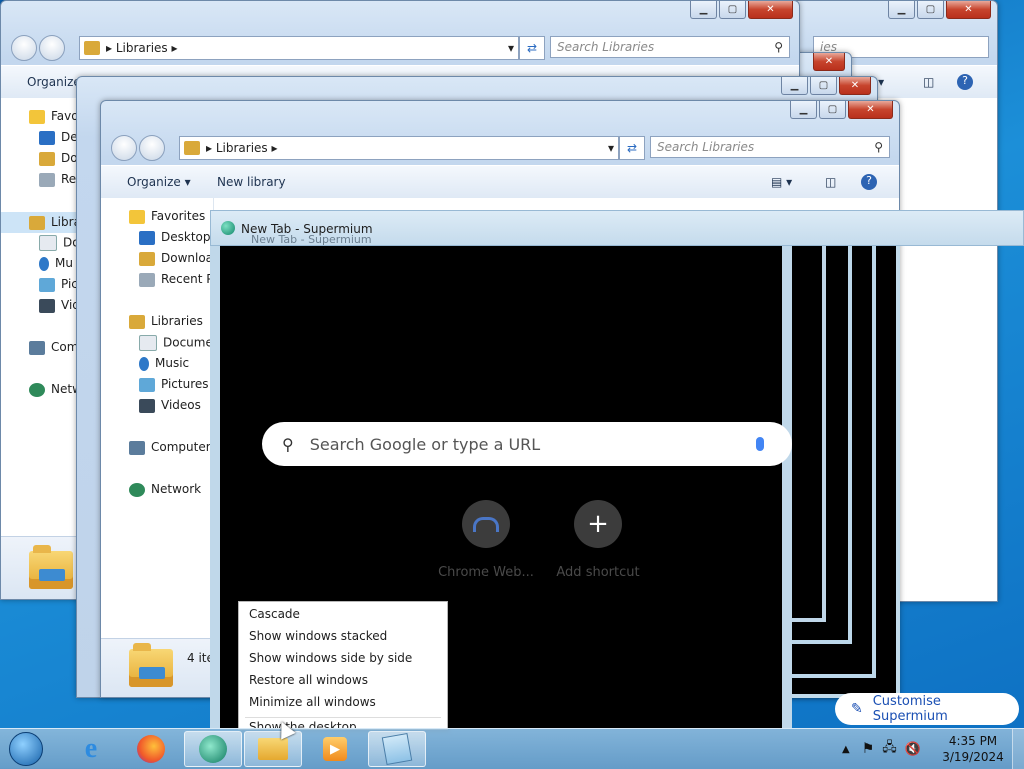  Describe the element at coordinates (54, 82) in the screenshot. I see `organize-button: Organize` at that location.